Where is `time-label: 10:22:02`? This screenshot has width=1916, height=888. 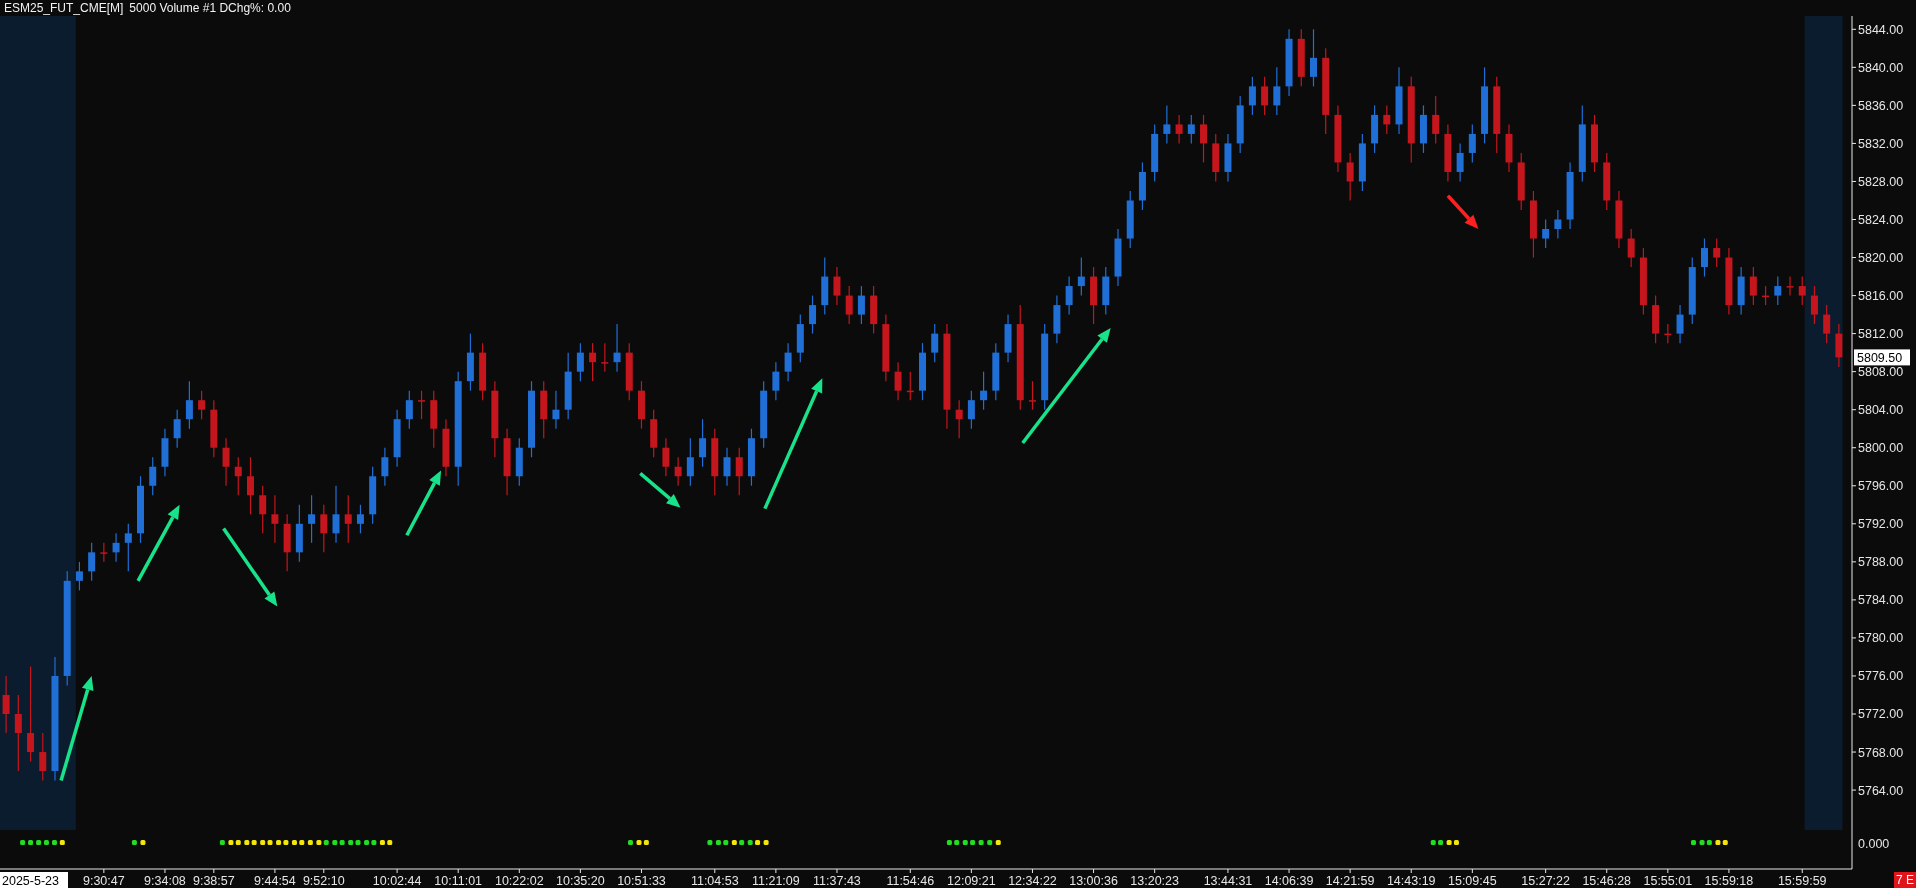
time-label: 10:22:02 is located at coordinates (519, 881).